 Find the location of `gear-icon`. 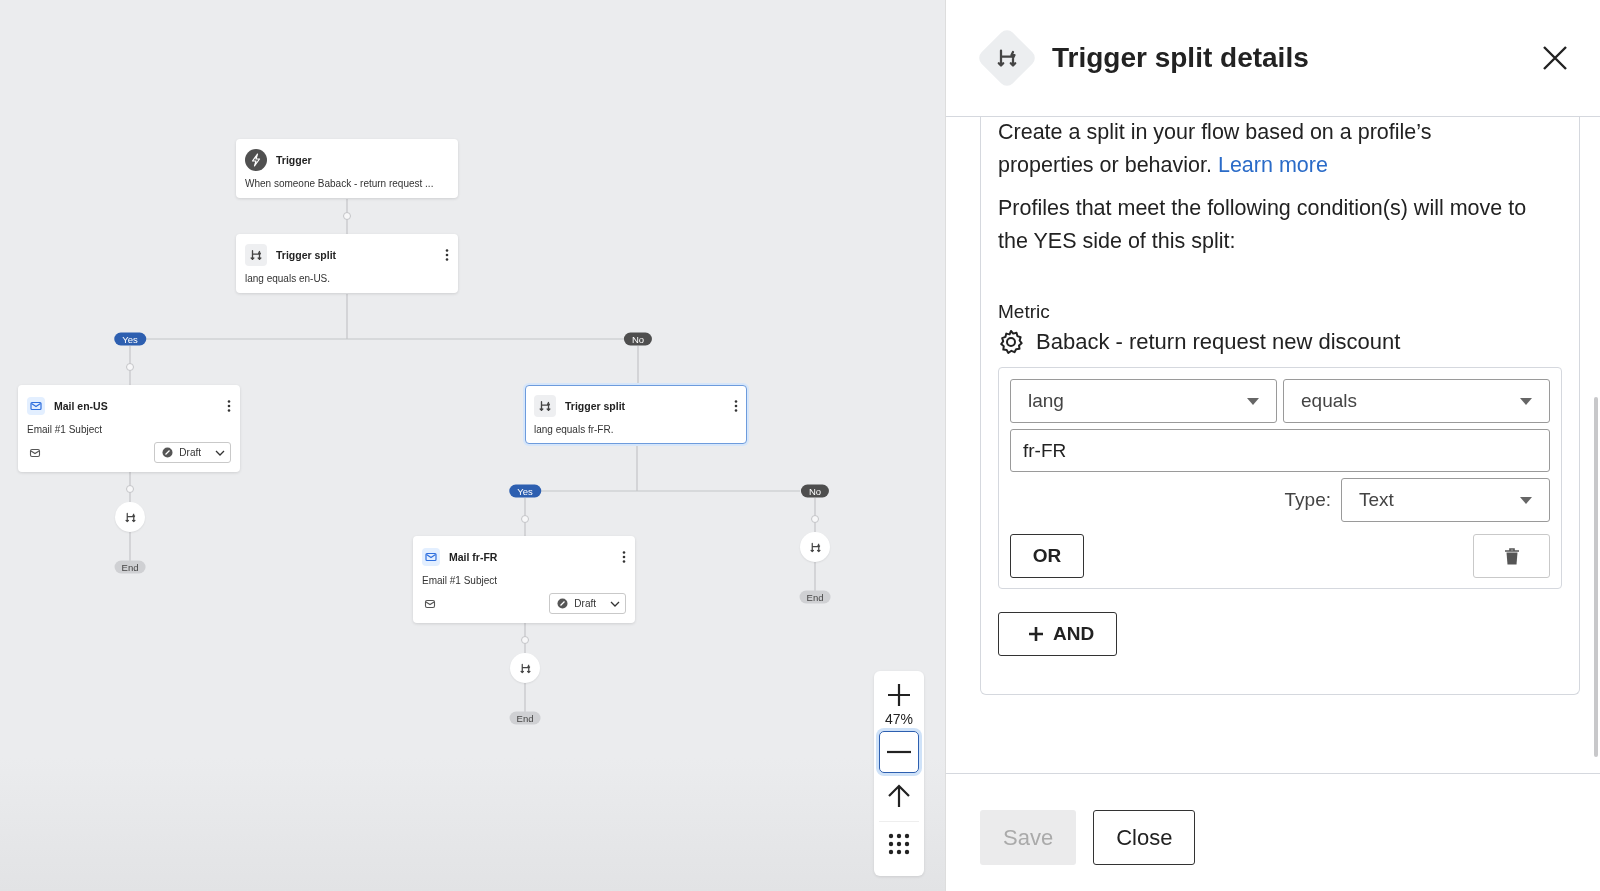

gear-icon is located at coordinates (1011, 342).